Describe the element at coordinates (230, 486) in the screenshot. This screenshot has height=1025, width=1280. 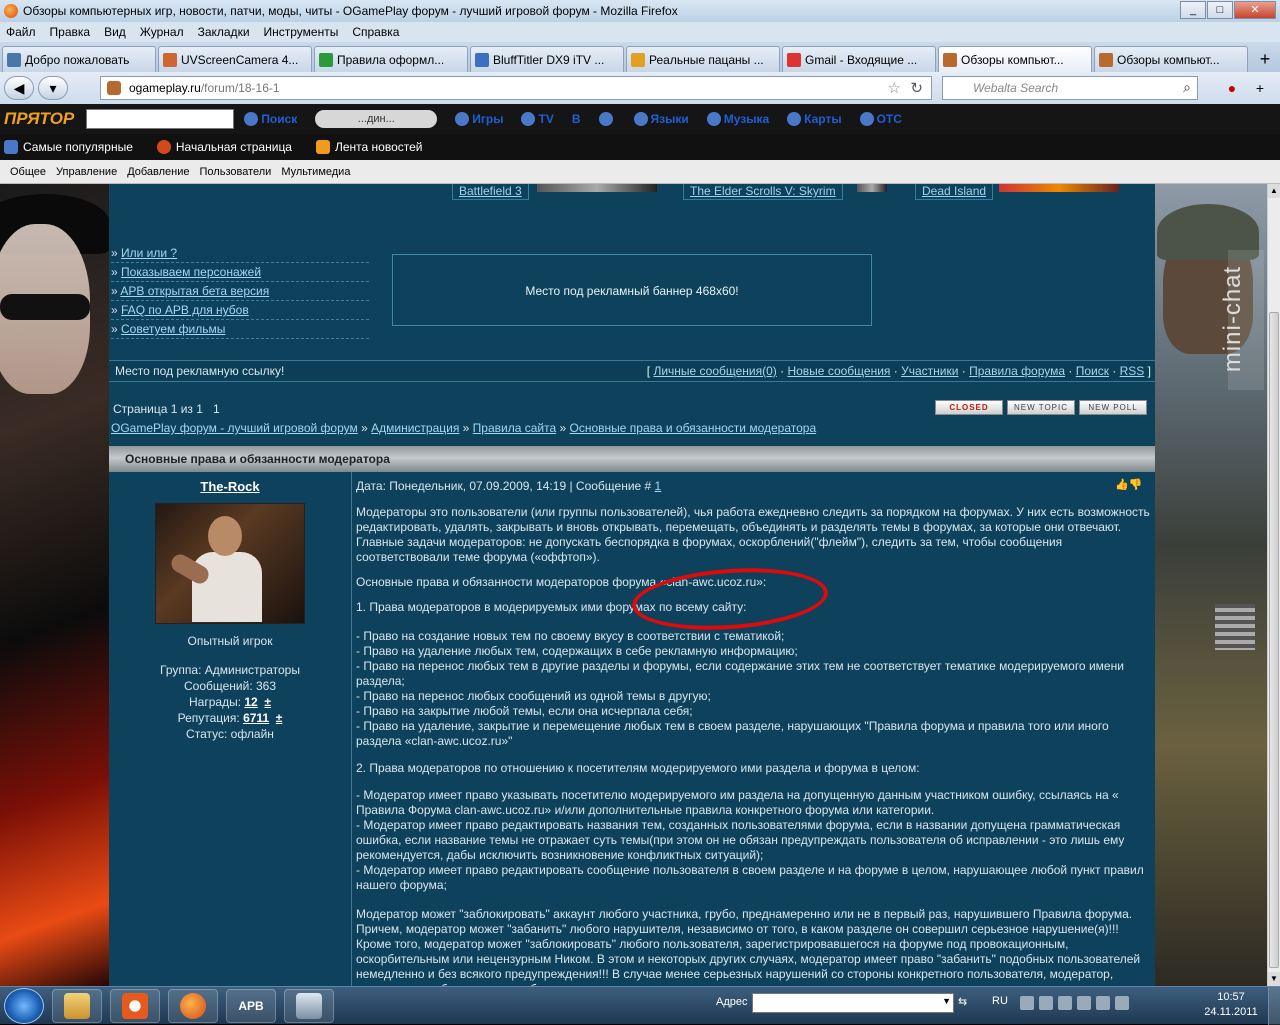
I see `author-nick: The-Rock` at that location.